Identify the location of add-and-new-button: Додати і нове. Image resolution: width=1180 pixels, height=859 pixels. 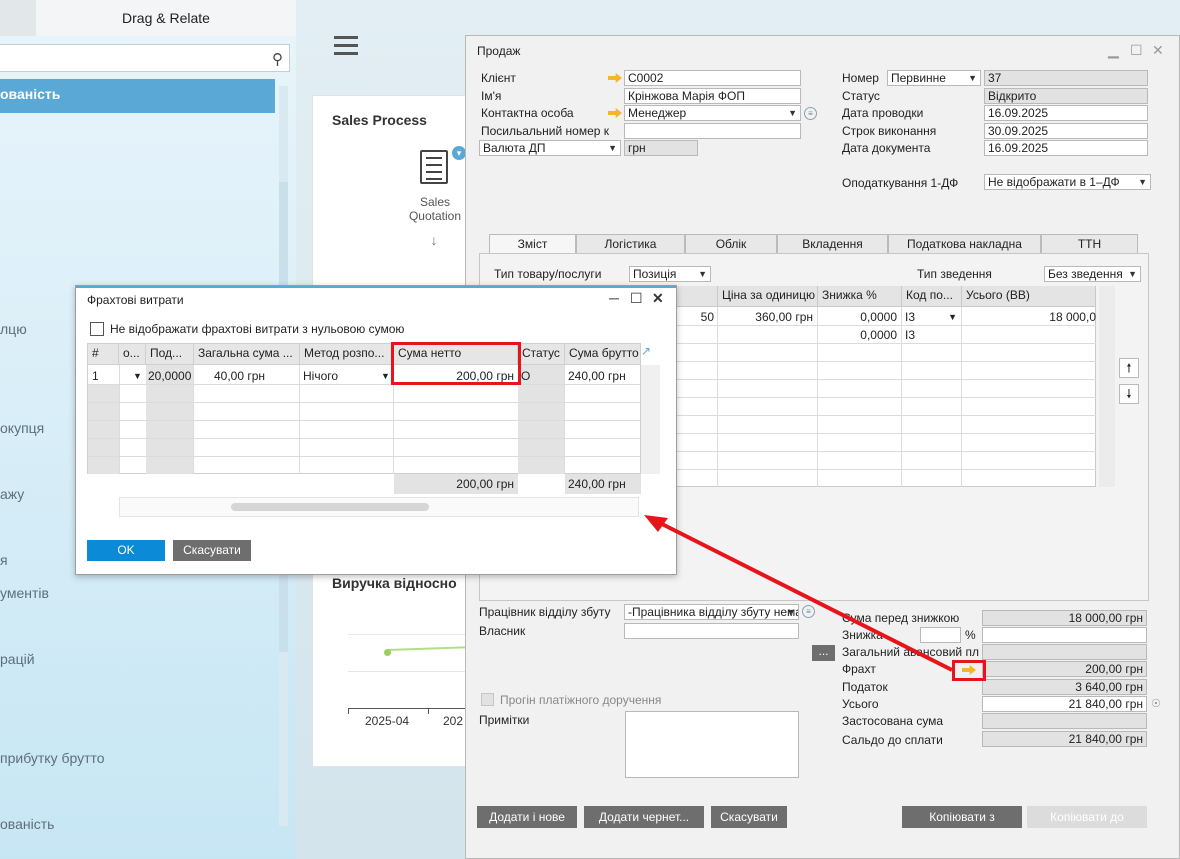
(527, 817).